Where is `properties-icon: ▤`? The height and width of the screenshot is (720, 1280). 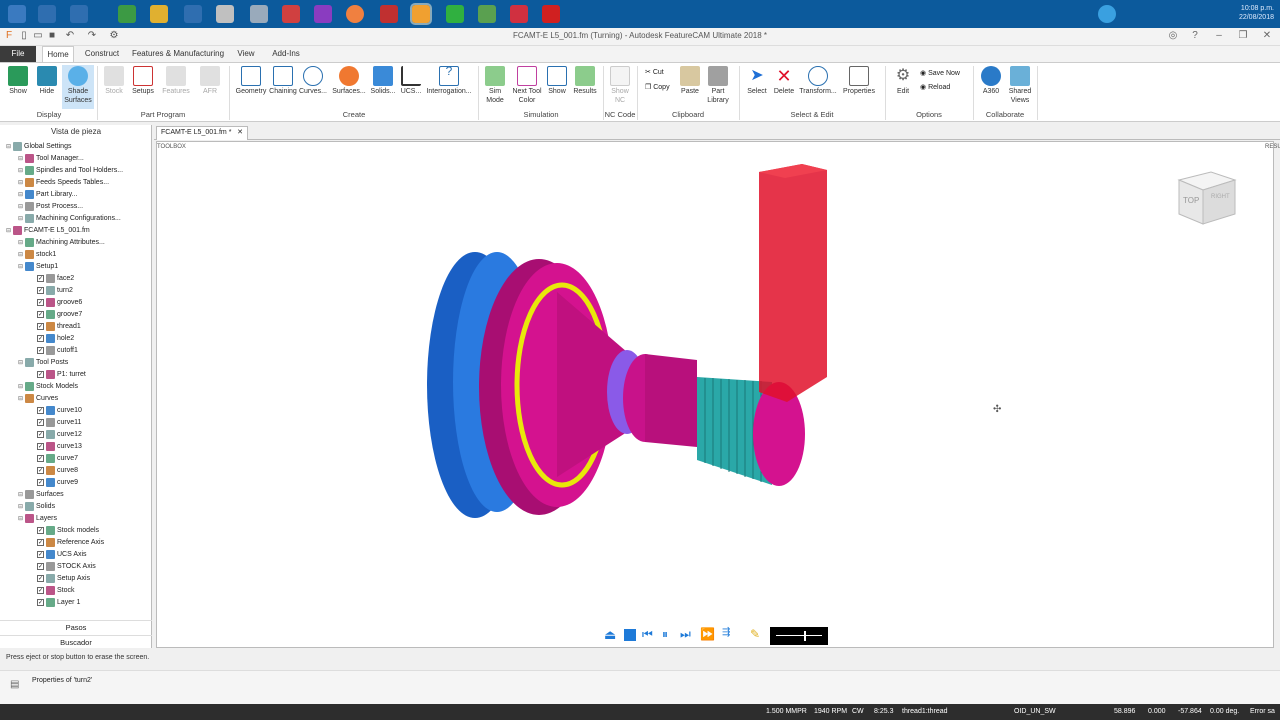
properties-icon: ▤ is located at coordinates (14, 684).